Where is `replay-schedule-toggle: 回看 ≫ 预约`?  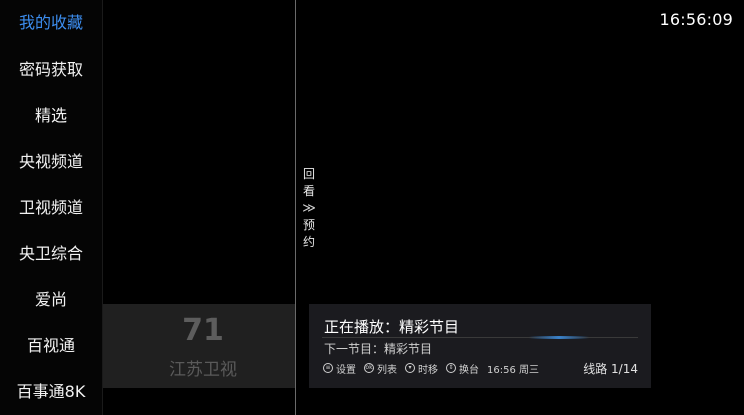 replay-schedule-toggle: 回看 ≫ 预约 is located at coordinates (309, 208).